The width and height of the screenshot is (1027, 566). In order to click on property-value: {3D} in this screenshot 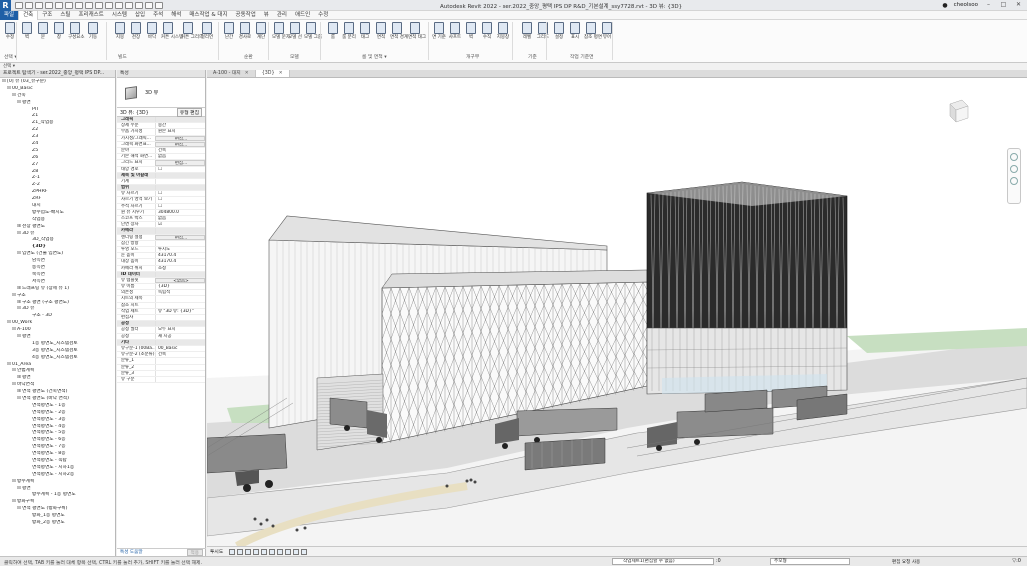, I will do `click(180, 287)`.